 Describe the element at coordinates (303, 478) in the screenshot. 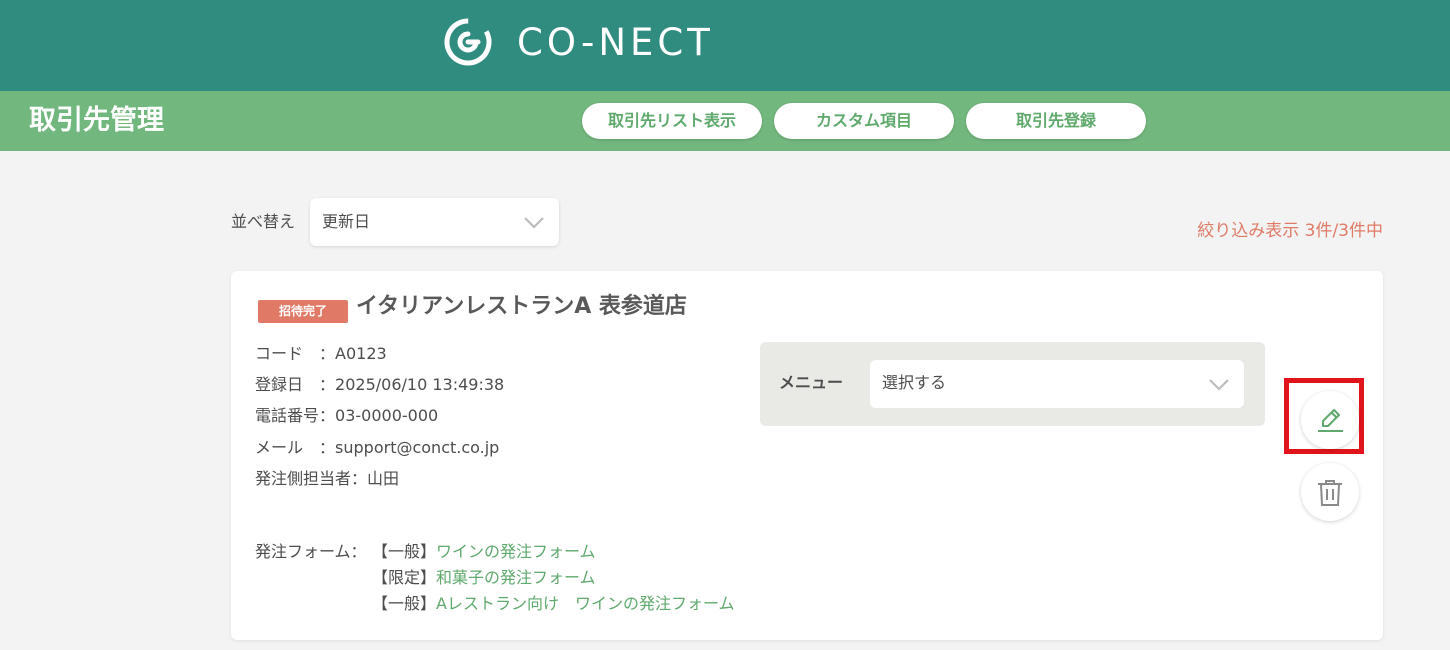

I see `info-label: 発注側担当者` at that location.